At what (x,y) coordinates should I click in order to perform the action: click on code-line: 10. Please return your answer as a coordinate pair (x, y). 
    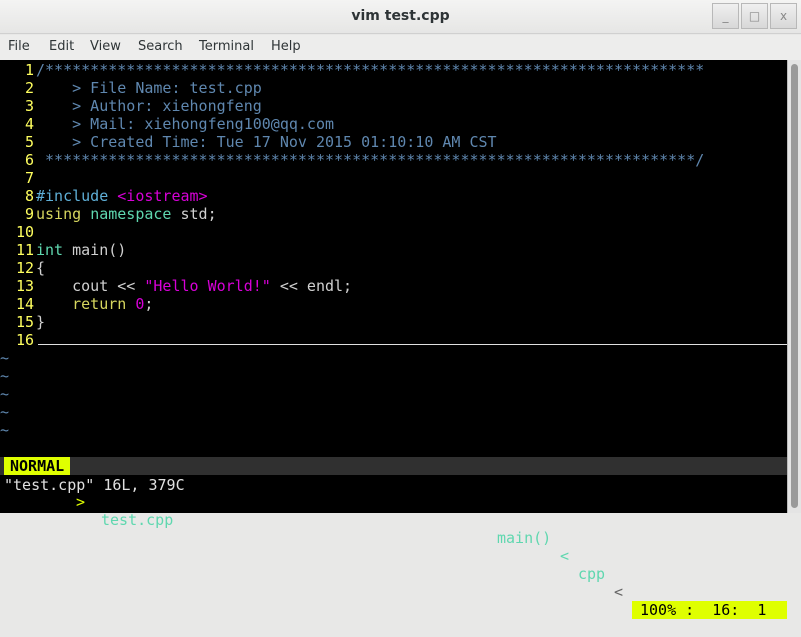
    Looking at the image, I should click on (393, 232).